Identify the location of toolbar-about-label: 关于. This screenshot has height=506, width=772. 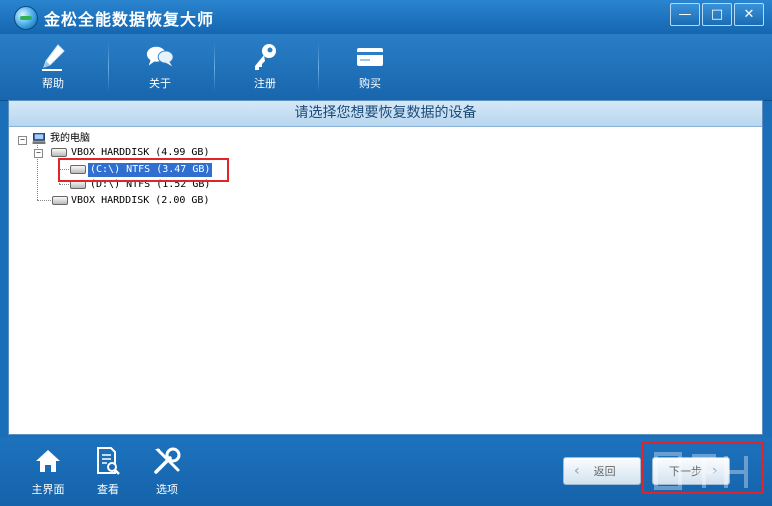
(160, 83).